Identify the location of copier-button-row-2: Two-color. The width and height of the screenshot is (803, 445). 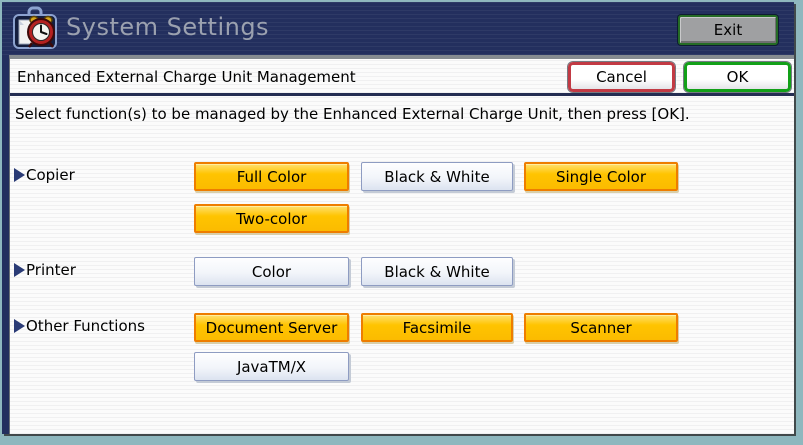
(402, 218).